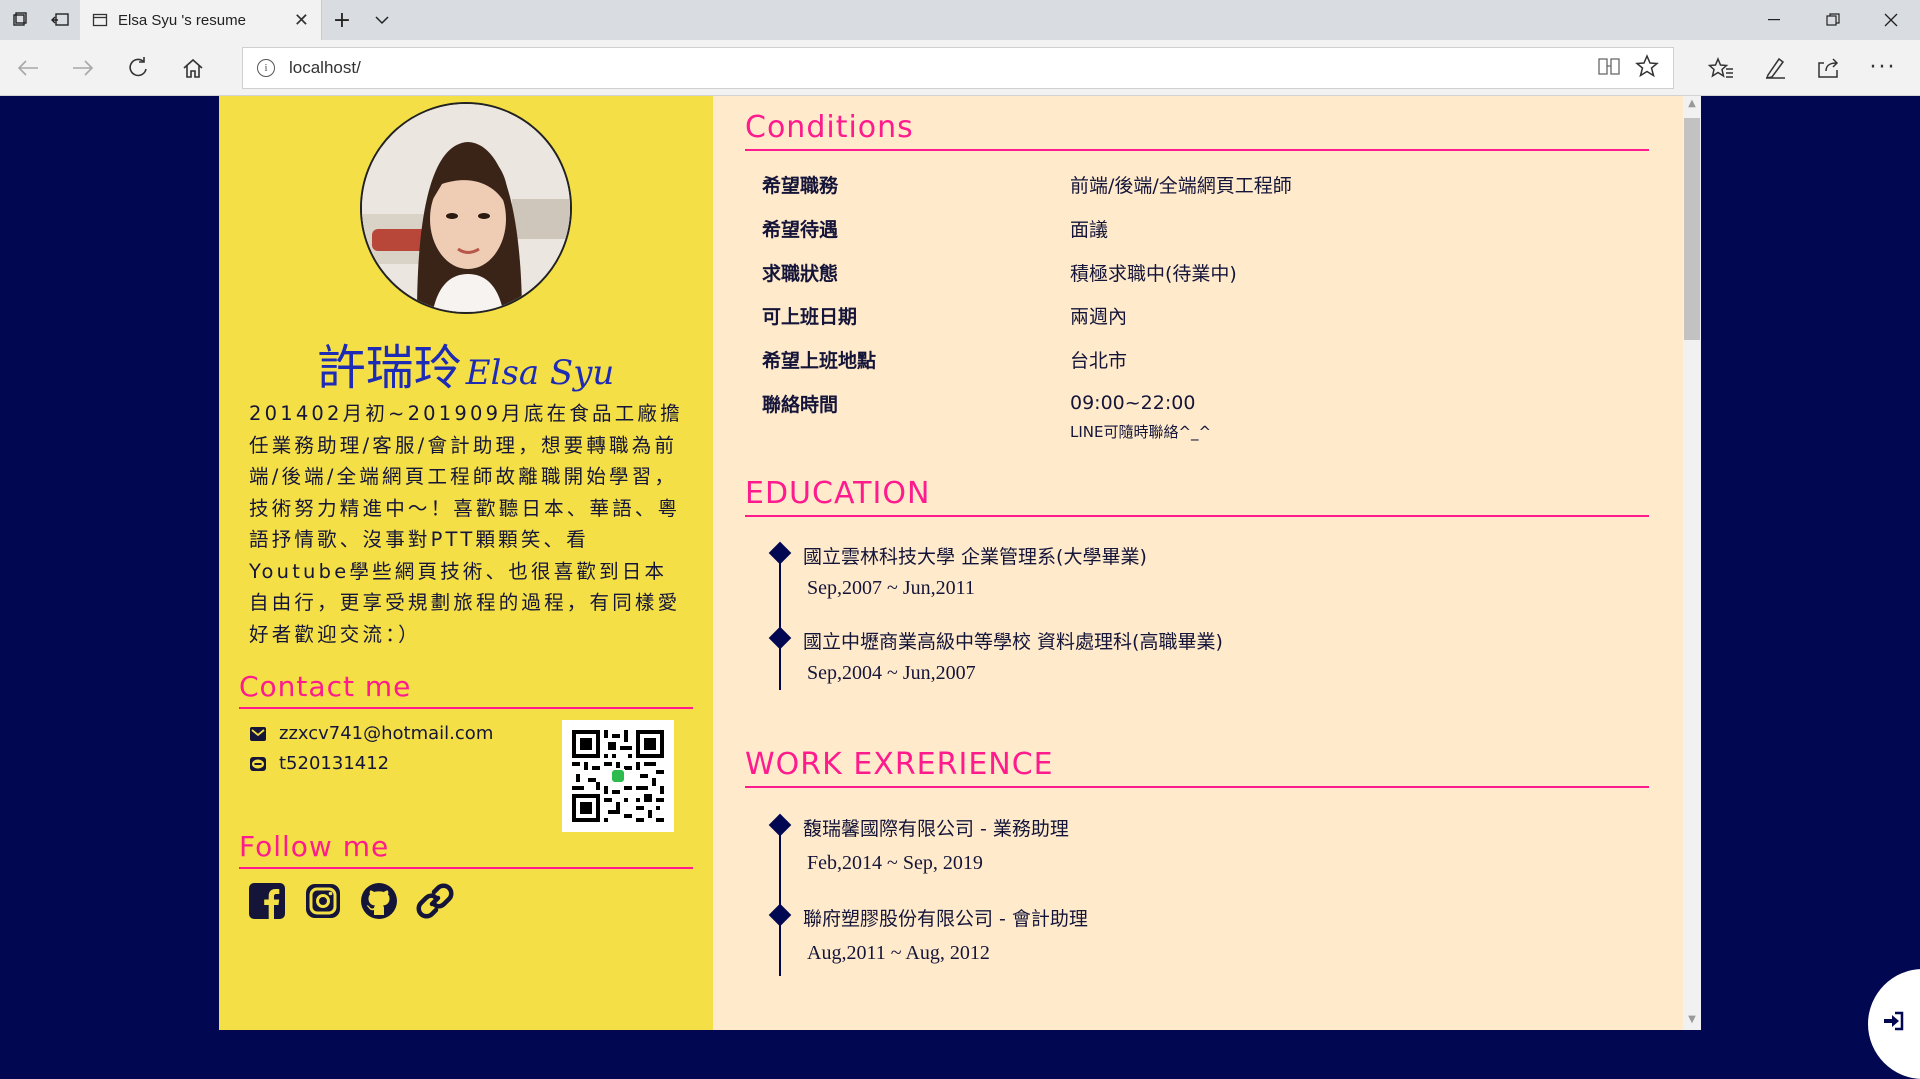 The height and width of the screenshot is (1079, 1920). What do you see at coordinates (466, 208) in the screenshot?
I see `avatar` at bounding box center [466, 208].